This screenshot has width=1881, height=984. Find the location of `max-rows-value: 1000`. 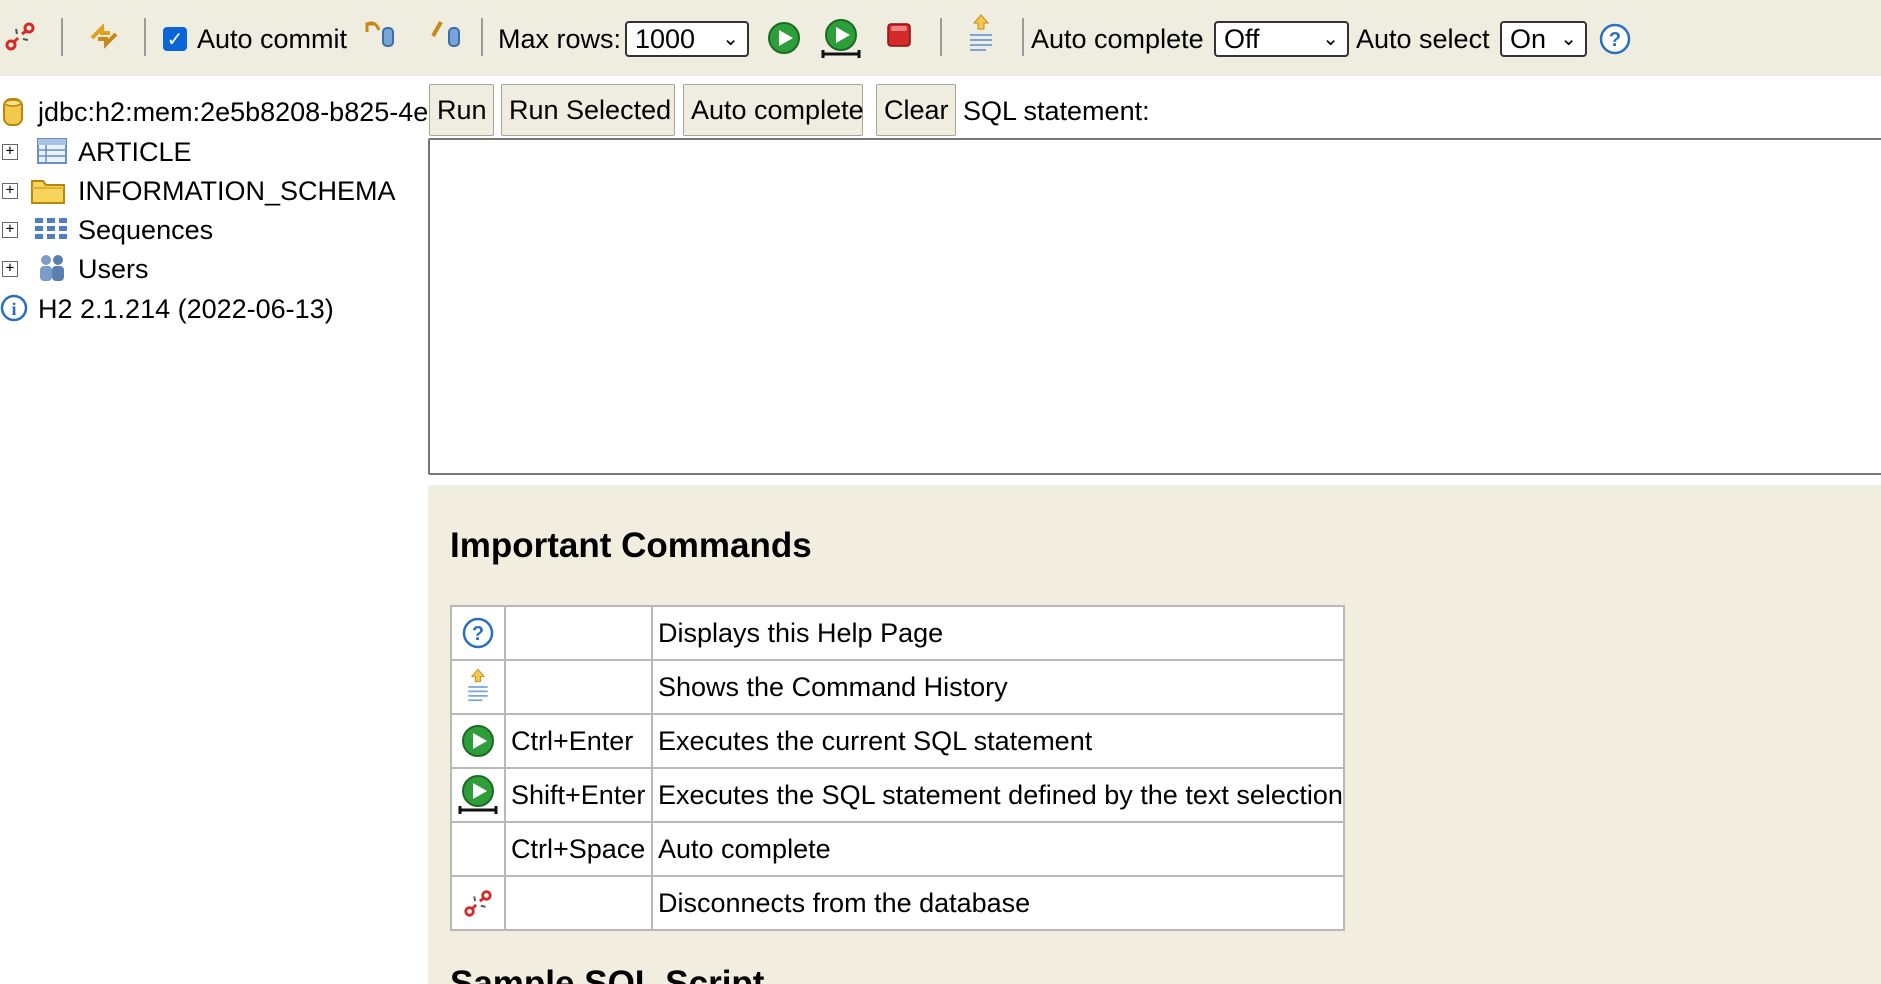

max-rows-value: 1000 is located at coordinates (665, 39).